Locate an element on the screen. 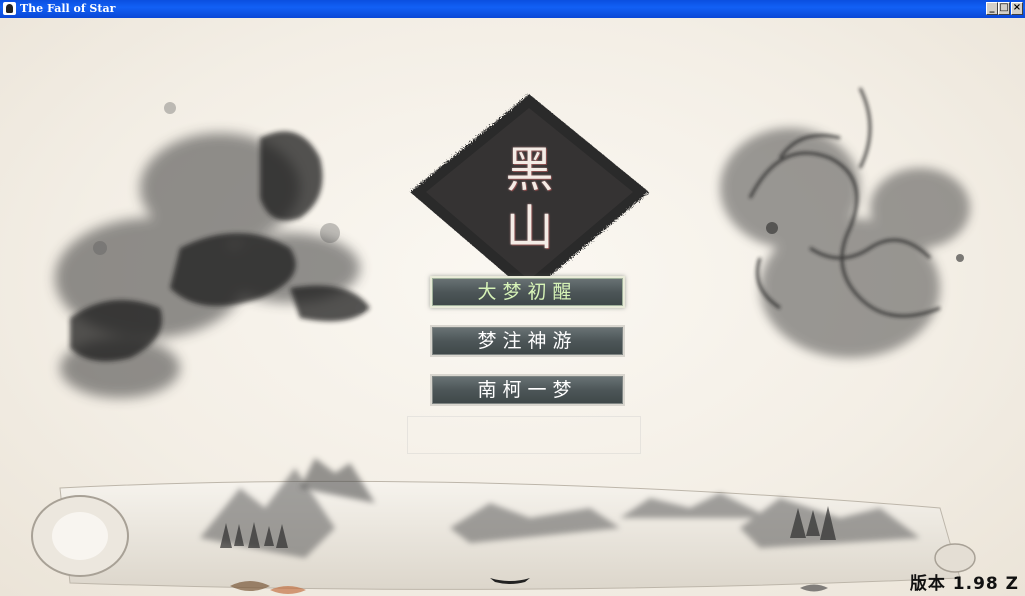  close-button: × is located at coordinates (1017, 8).